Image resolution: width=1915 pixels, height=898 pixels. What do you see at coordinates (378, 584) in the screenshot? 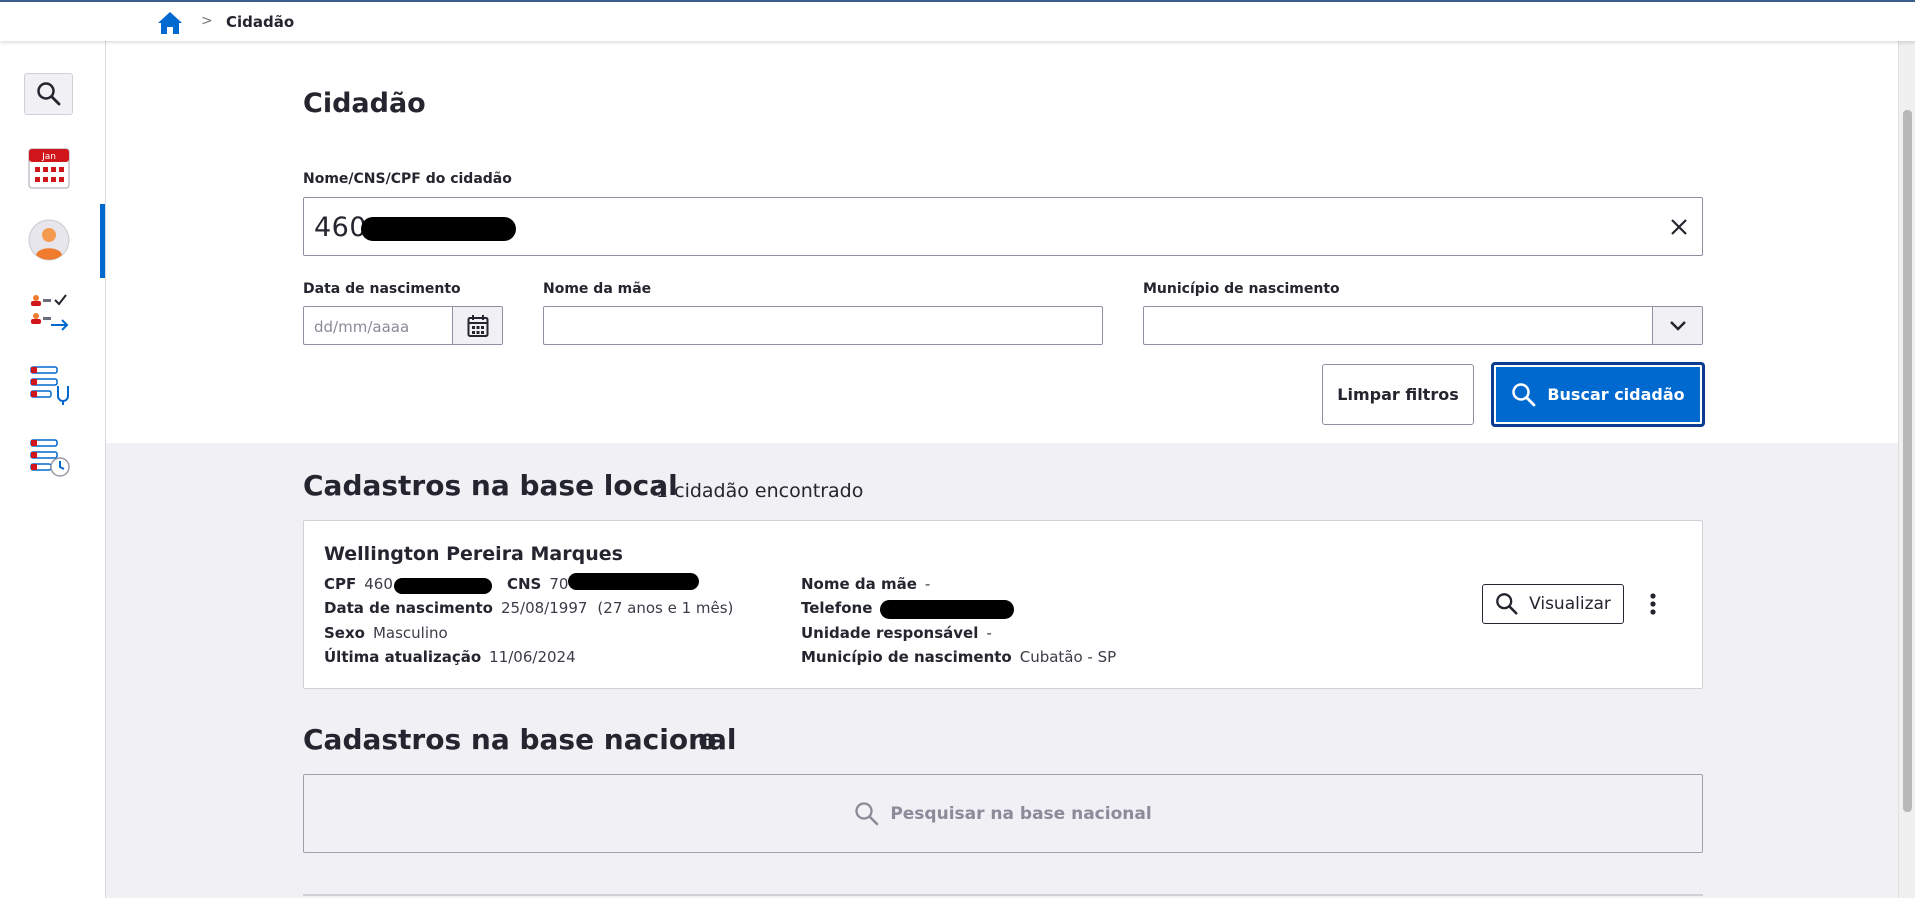
I see `cpf-value: 460` at bounding box center [378, 584].